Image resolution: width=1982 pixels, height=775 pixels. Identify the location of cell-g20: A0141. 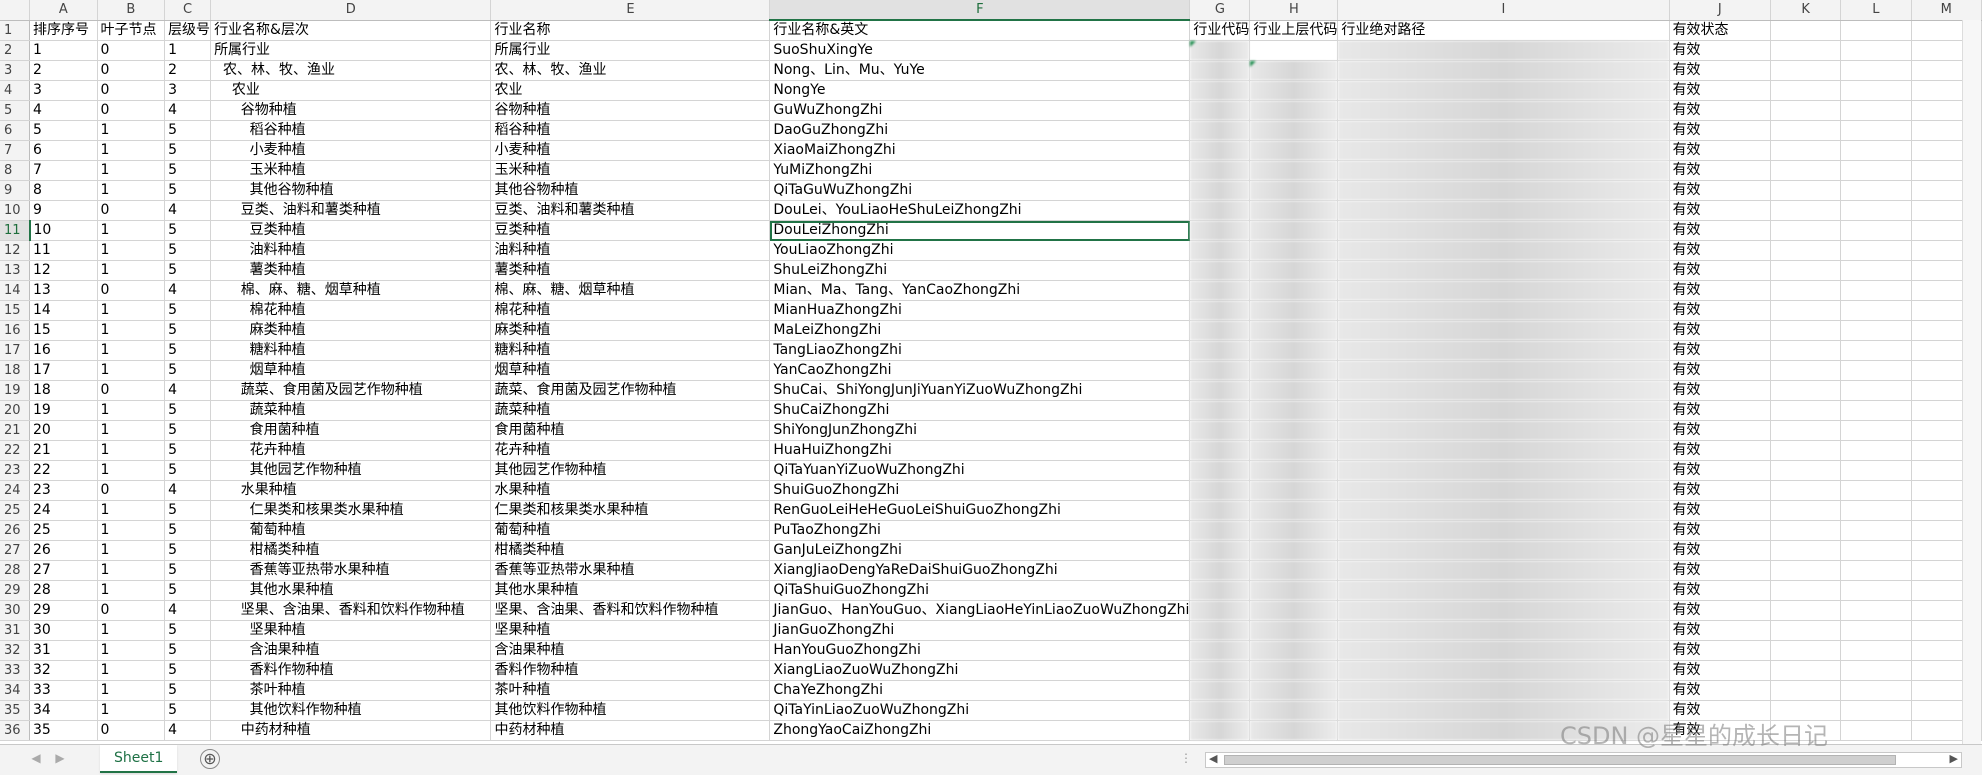
(1220, 410).